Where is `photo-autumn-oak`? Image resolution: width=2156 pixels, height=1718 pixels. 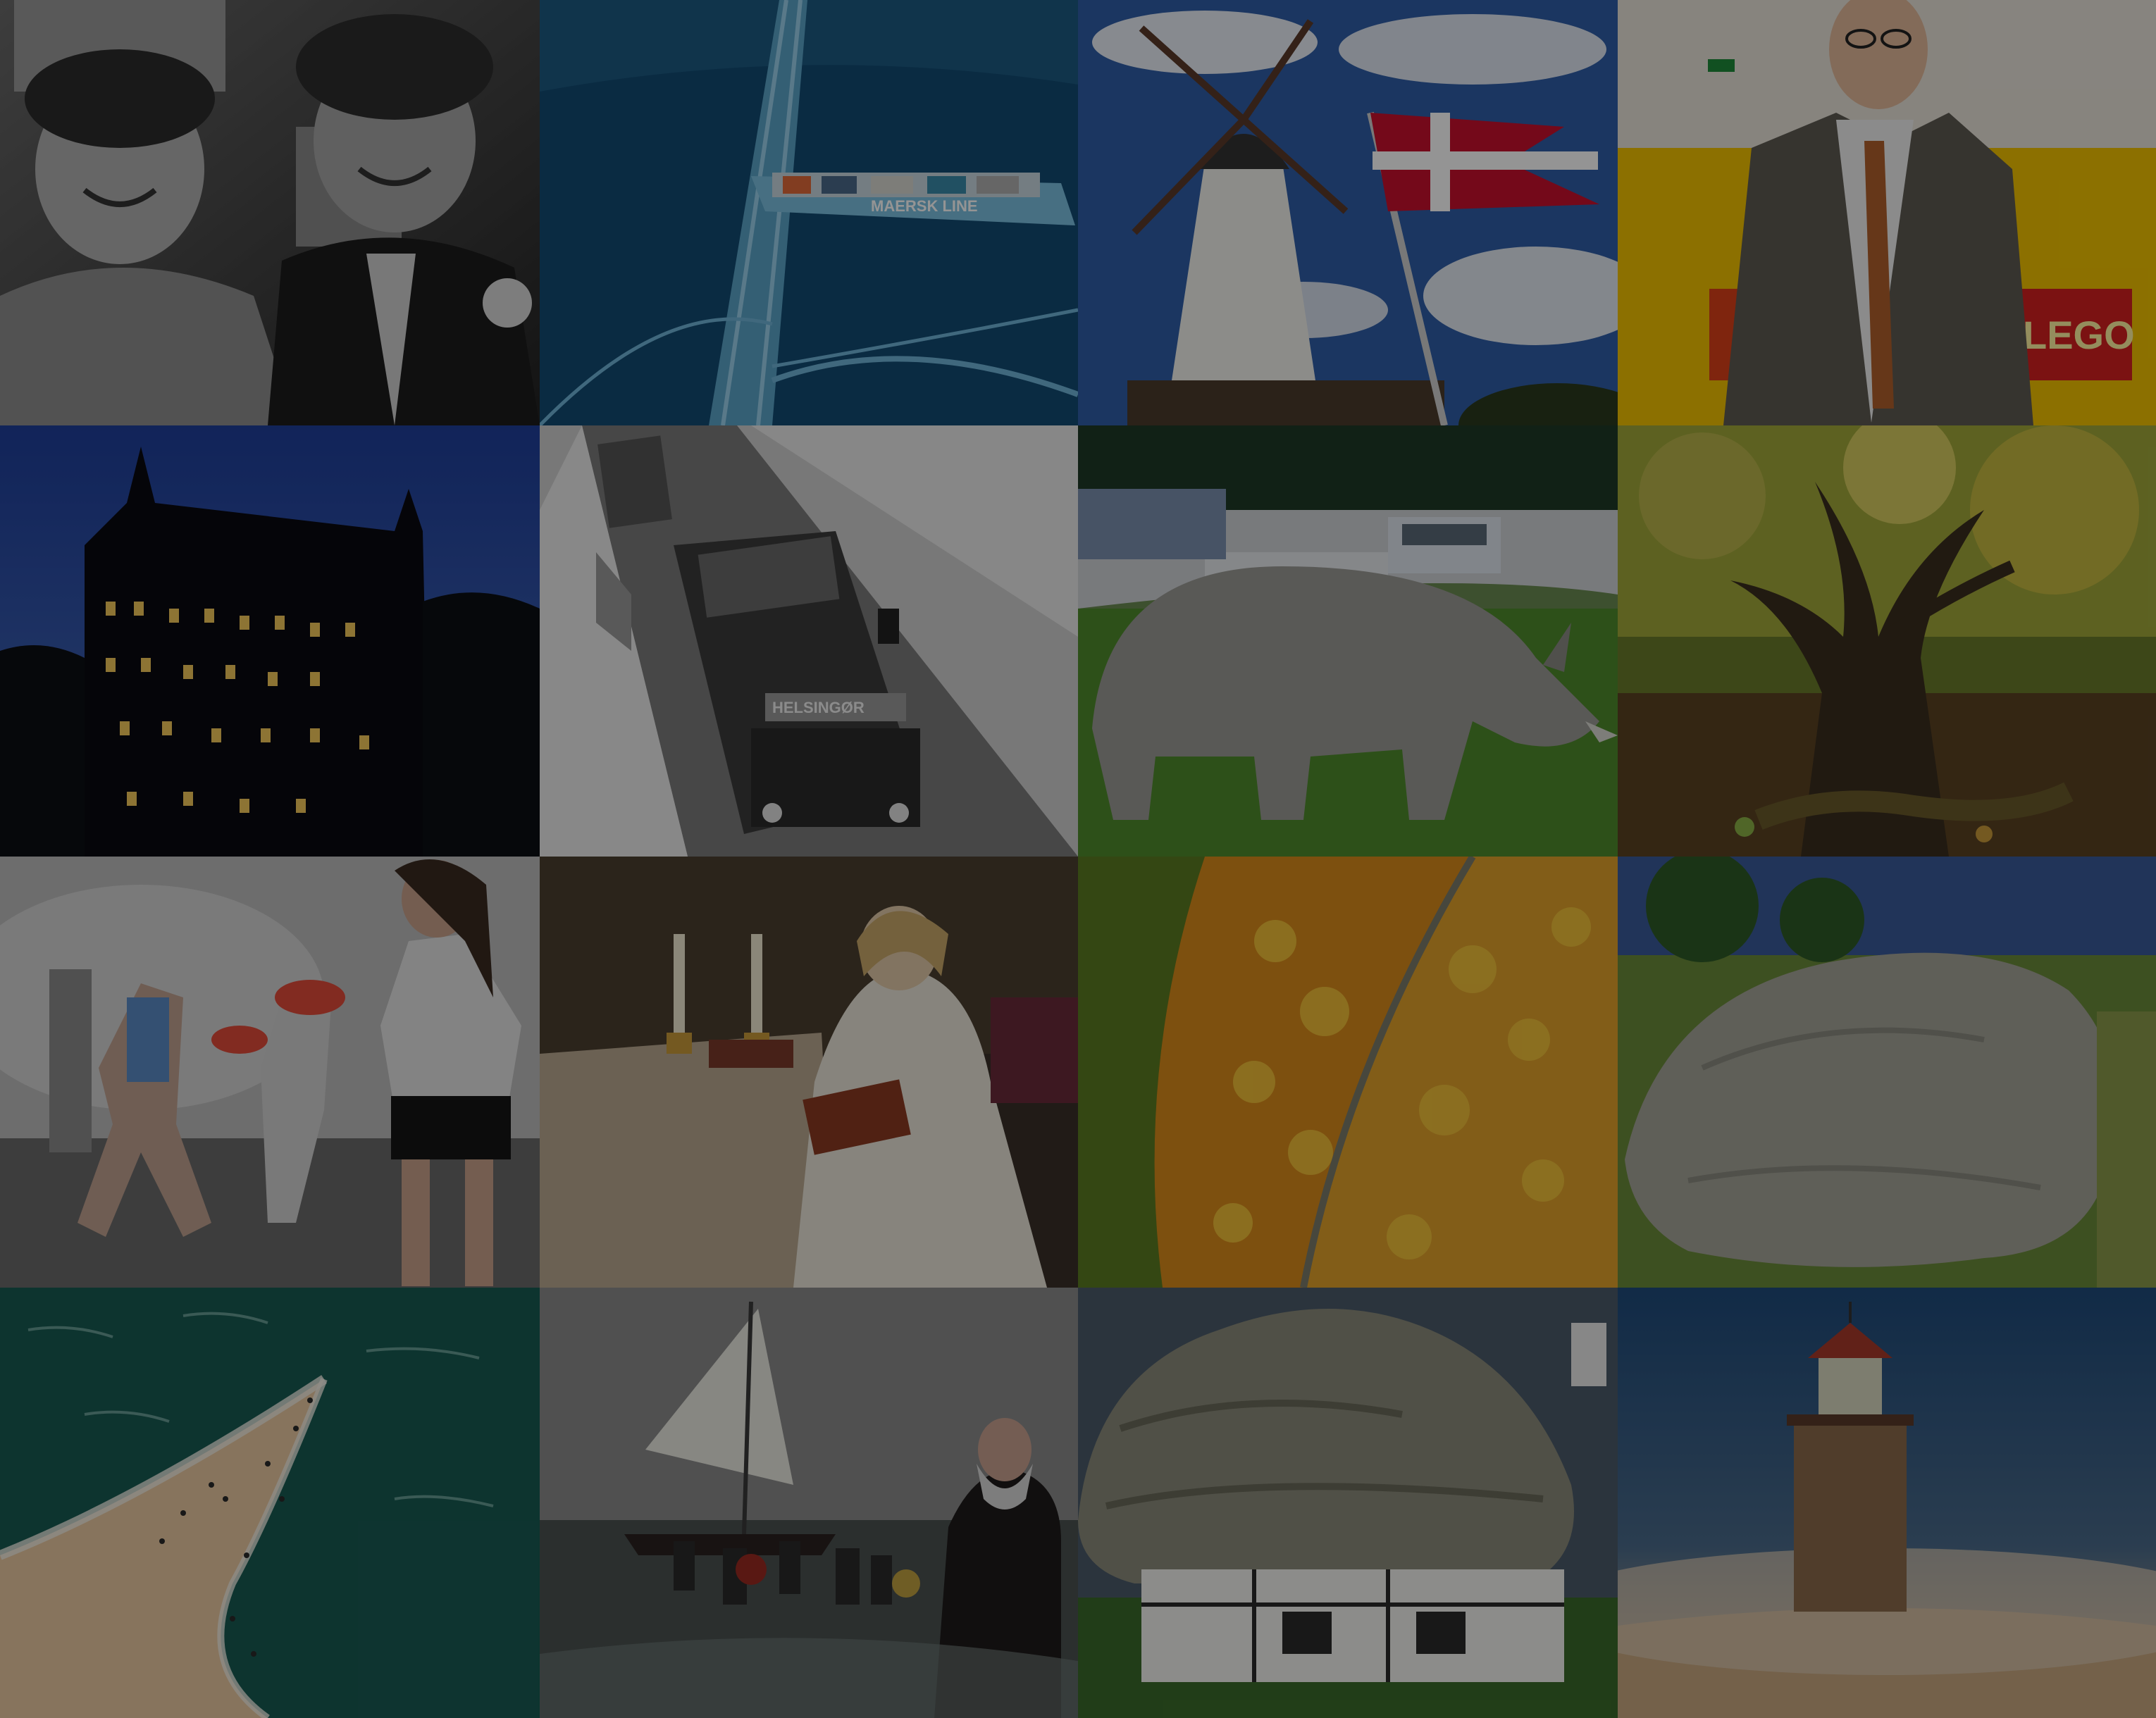 photo-autumn-oak is located at coordinates (1887, 641).